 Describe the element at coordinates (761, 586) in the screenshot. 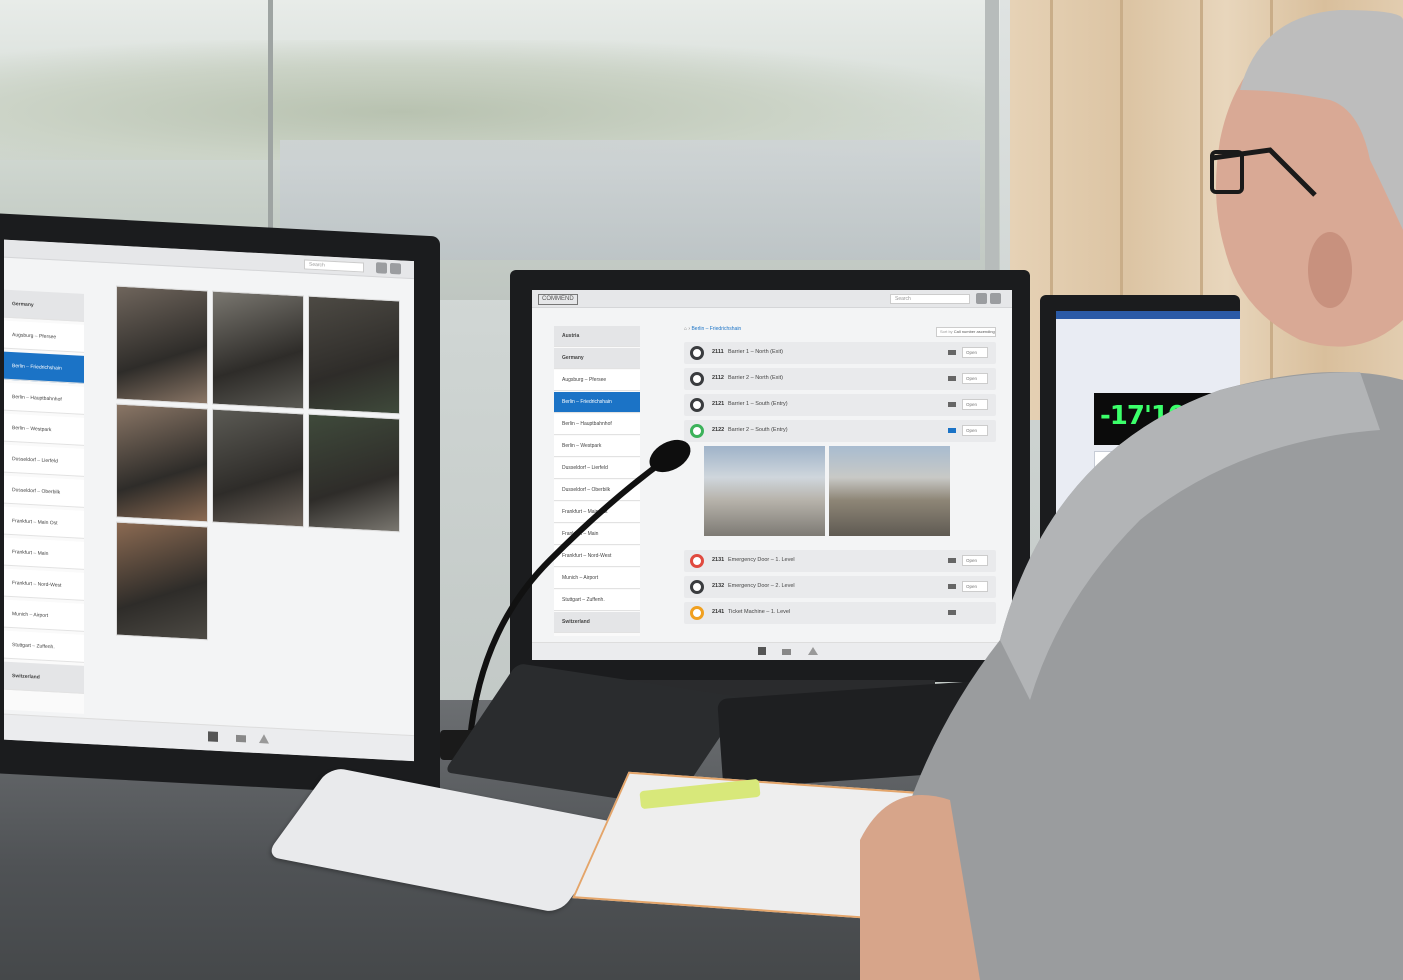

I see `device-label: Emergency Door – 2. Level` at that location.